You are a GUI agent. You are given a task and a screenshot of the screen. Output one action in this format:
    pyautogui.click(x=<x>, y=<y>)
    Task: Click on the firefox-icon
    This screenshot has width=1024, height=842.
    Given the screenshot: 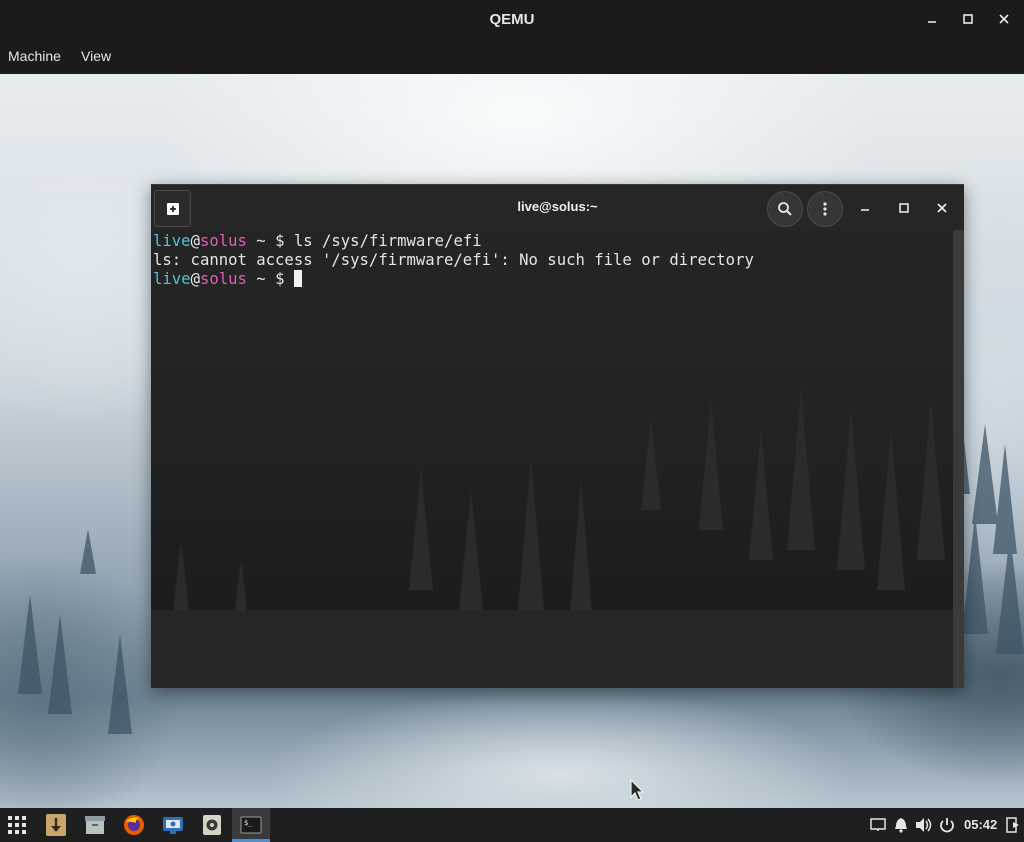 What is the action you would take?
    pyautogui.click(x=134, y=825)
    